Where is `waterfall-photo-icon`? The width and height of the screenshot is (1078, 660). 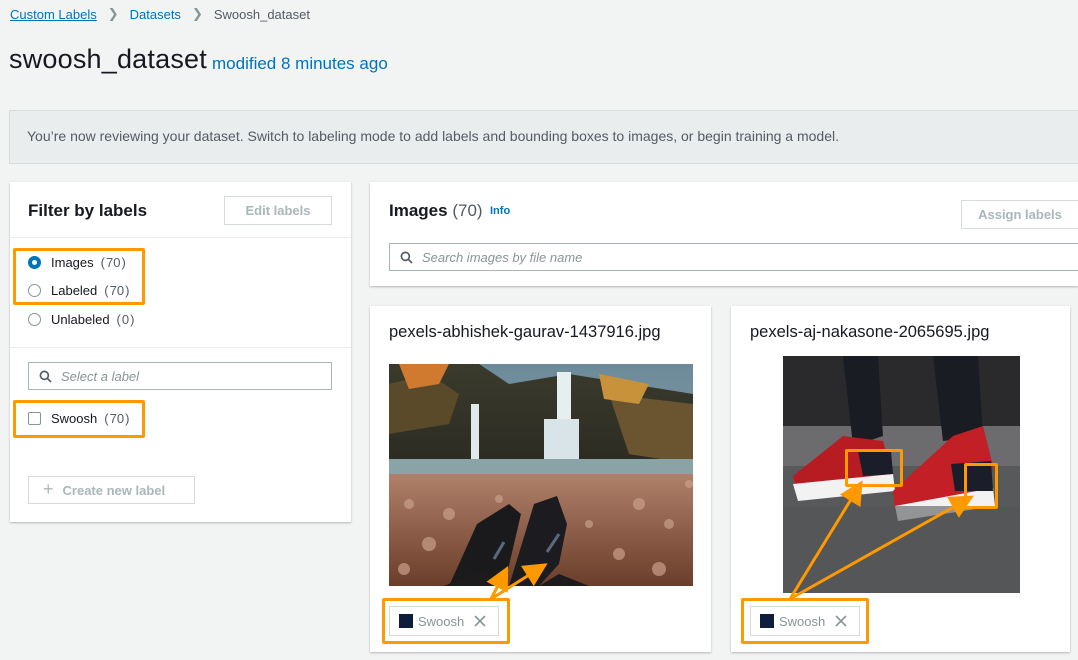 waterfall-photo-icon is located at coordinates (541, 475).